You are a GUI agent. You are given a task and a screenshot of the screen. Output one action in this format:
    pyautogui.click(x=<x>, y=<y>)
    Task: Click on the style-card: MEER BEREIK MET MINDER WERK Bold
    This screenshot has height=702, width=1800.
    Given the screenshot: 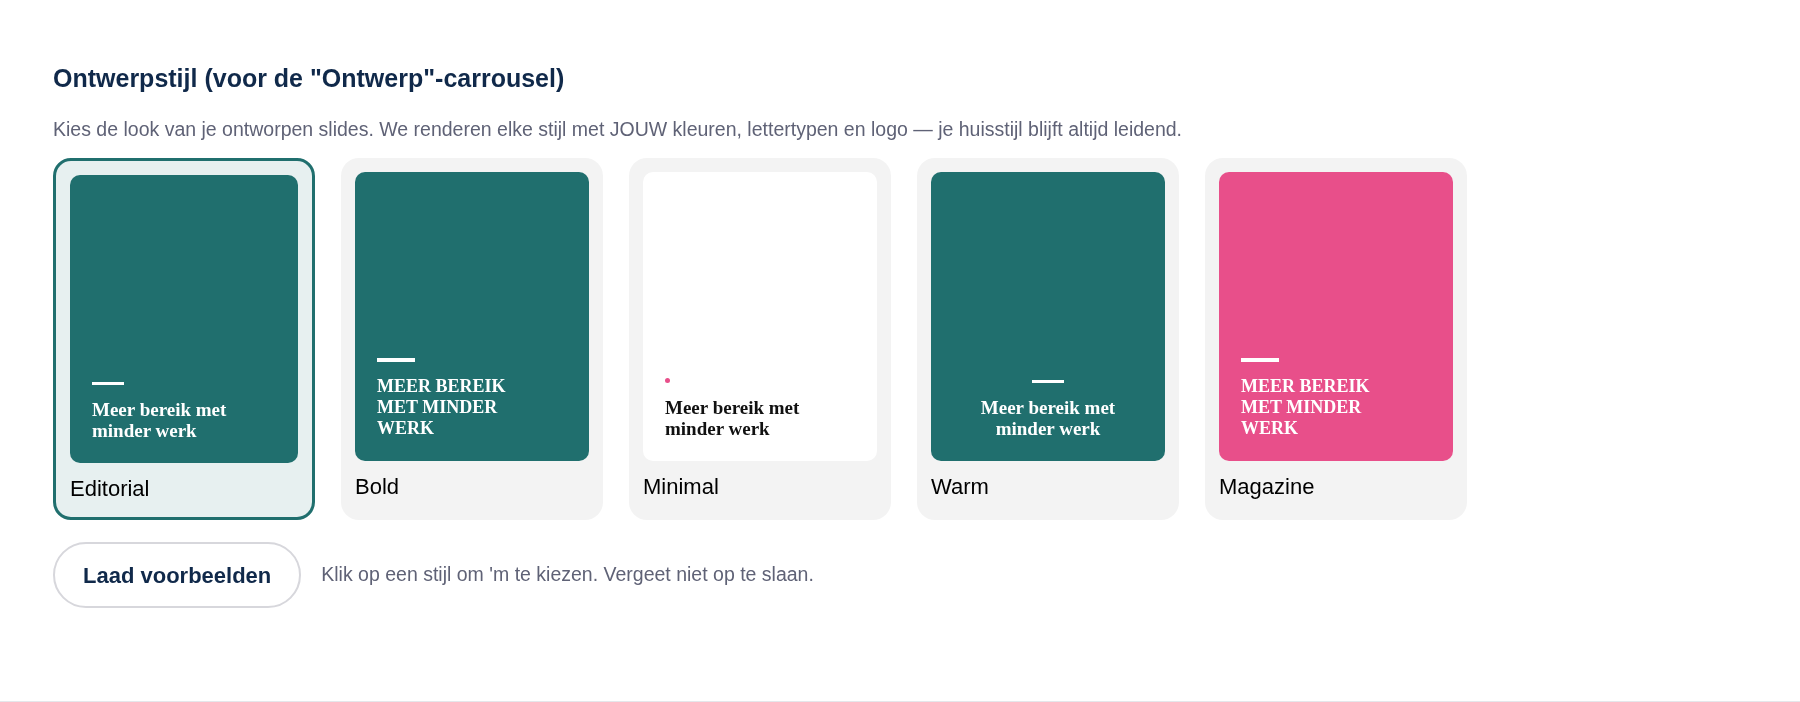 What is the action you would take?
    pyautogui.click(x=472, y=339)
    